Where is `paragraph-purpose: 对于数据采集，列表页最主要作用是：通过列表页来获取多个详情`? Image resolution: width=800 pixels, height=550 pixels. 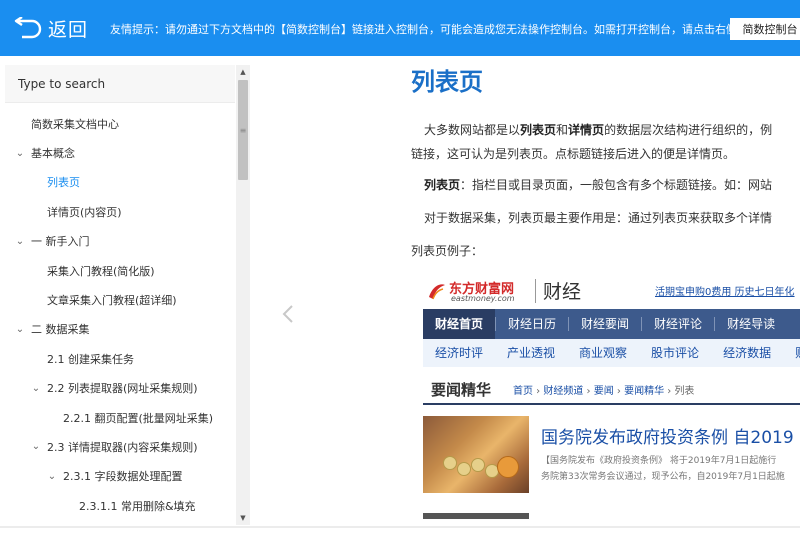 paragraph-purpose: 对于数据采集，列表页最主要作用是：通过列表页来获取多个详情 is located at coordinates (598, 218).